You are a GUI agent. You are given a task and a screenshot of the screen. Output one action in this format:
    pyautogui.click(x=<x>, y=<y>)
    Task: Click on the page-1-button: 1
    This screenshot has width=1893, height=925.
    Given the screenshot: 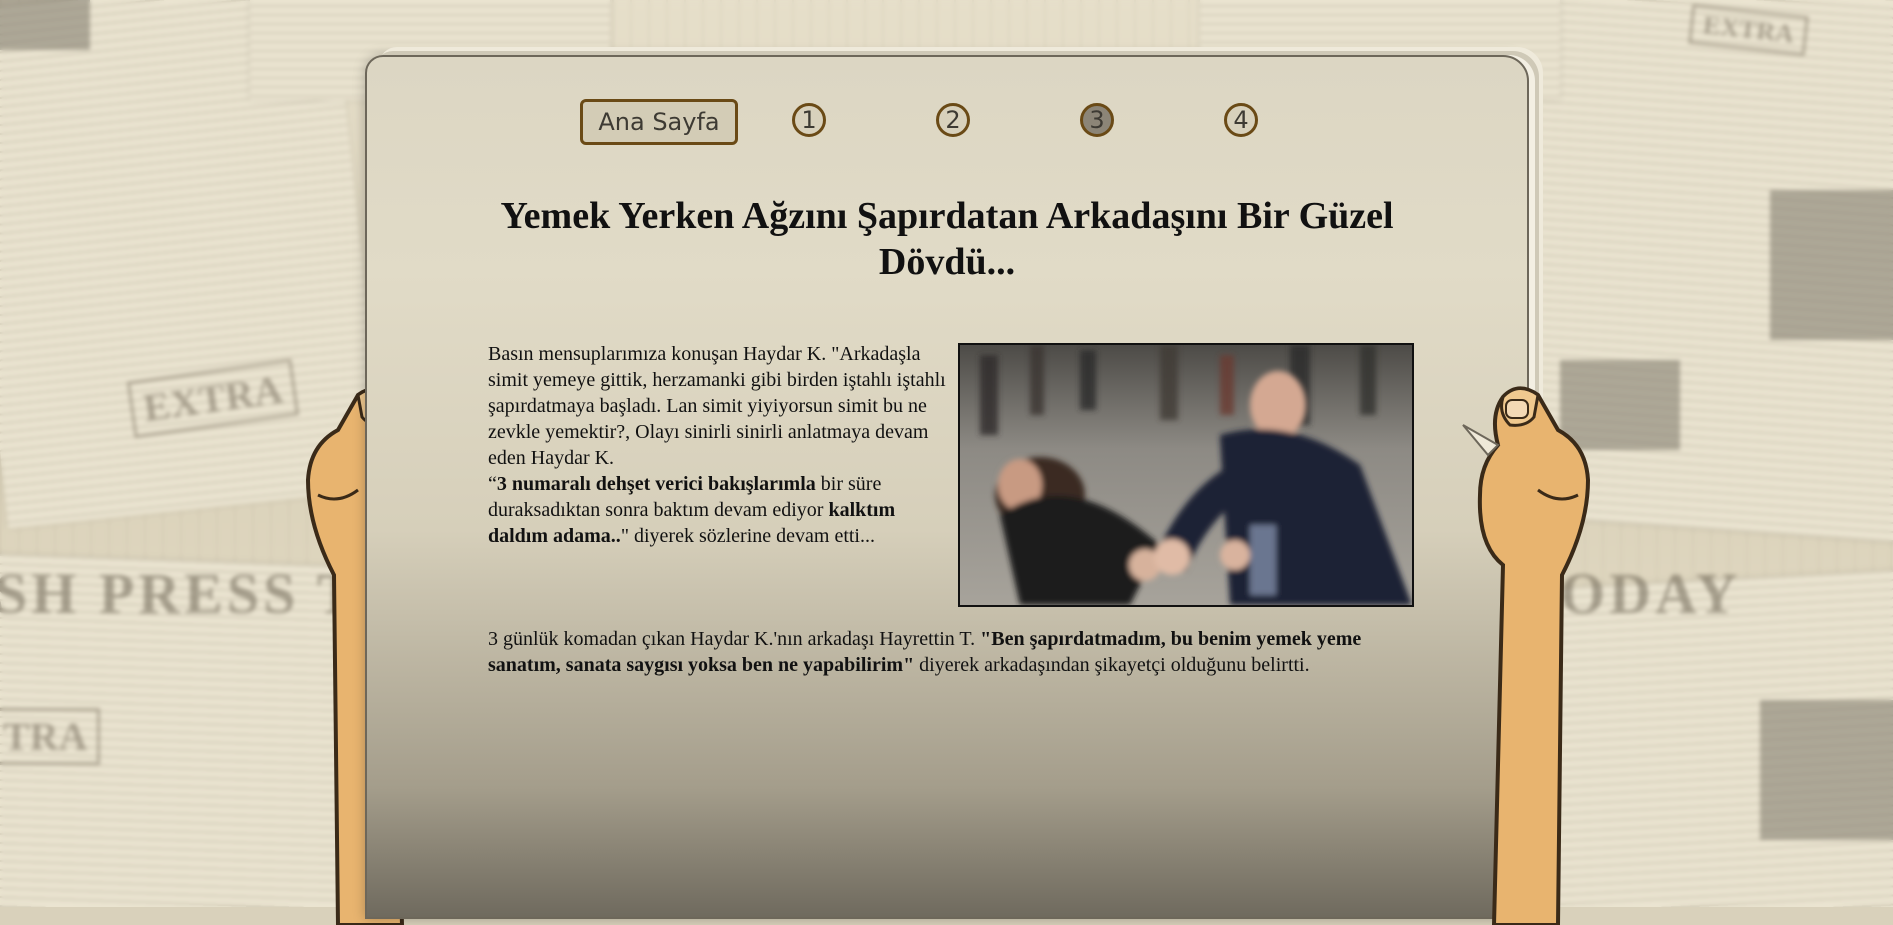 What is the action you would take?
    pyautogui.click(x=809, y=120)
    